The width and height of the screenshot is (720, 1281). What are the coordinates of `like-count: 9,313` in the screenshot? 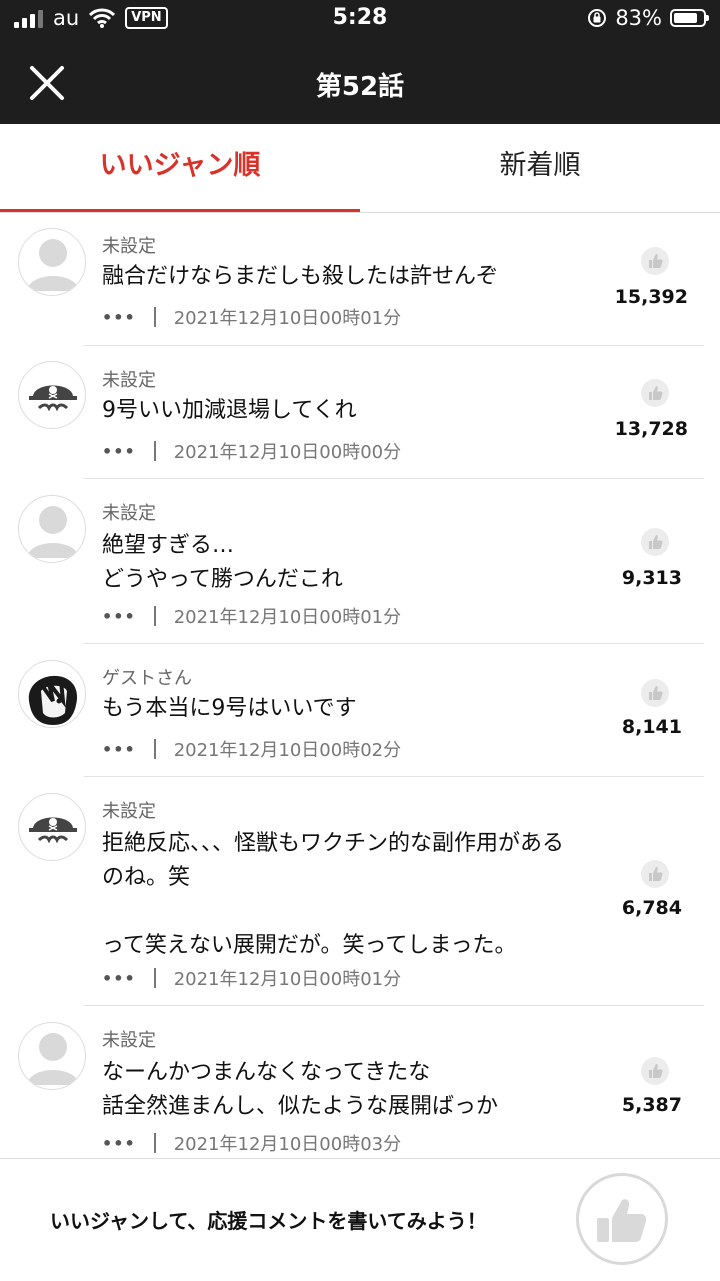 It's located at (651, 578).